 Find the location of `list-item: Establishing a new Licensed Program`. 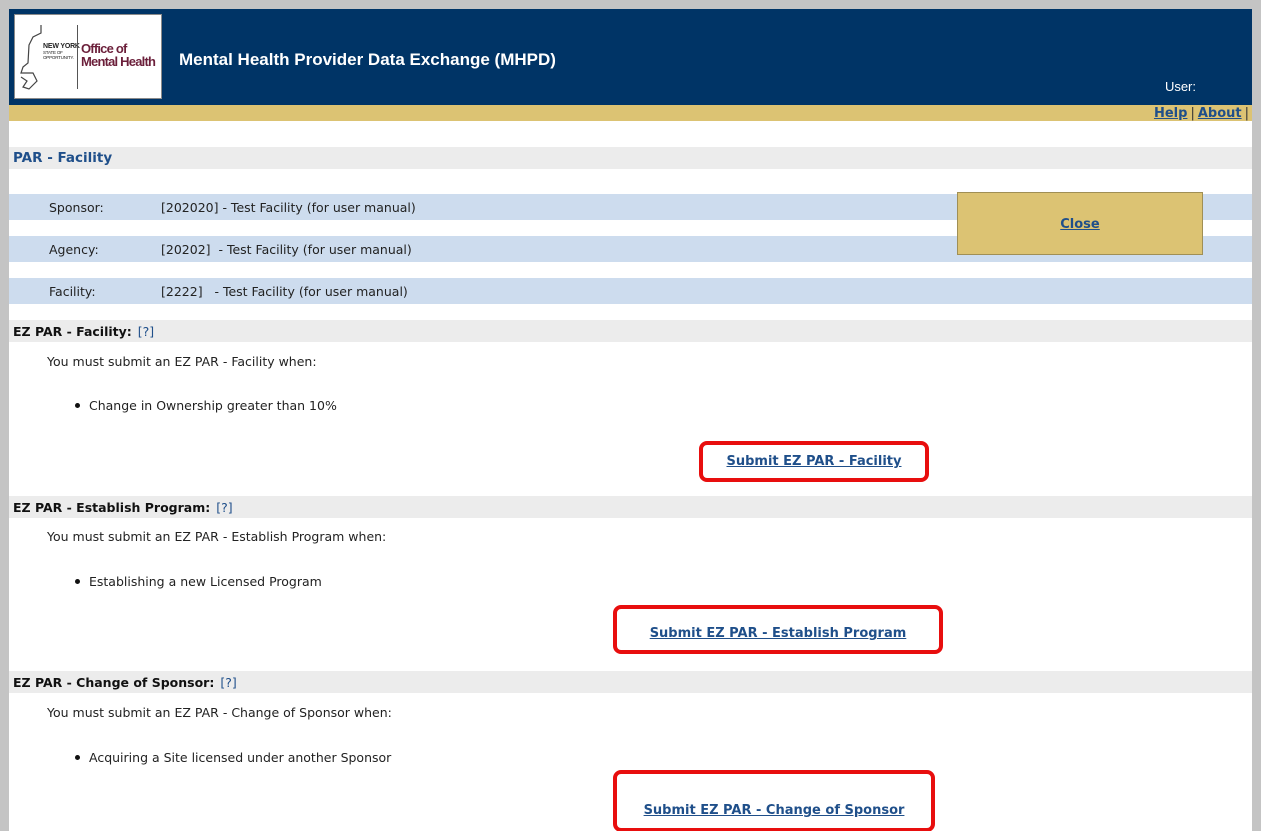

list-item: Establishing a new Licensed Program is located at coordinates (198, 581).